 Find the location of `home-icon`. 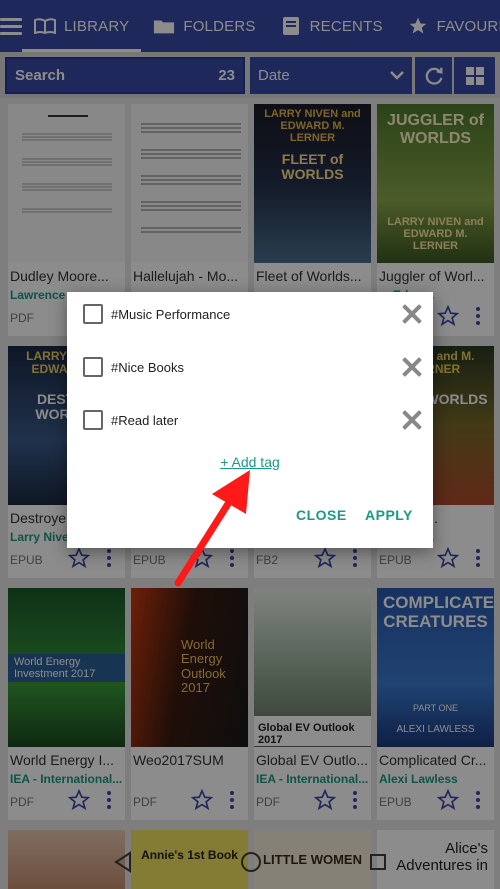

home-icon is located at coordinates (251, 862).